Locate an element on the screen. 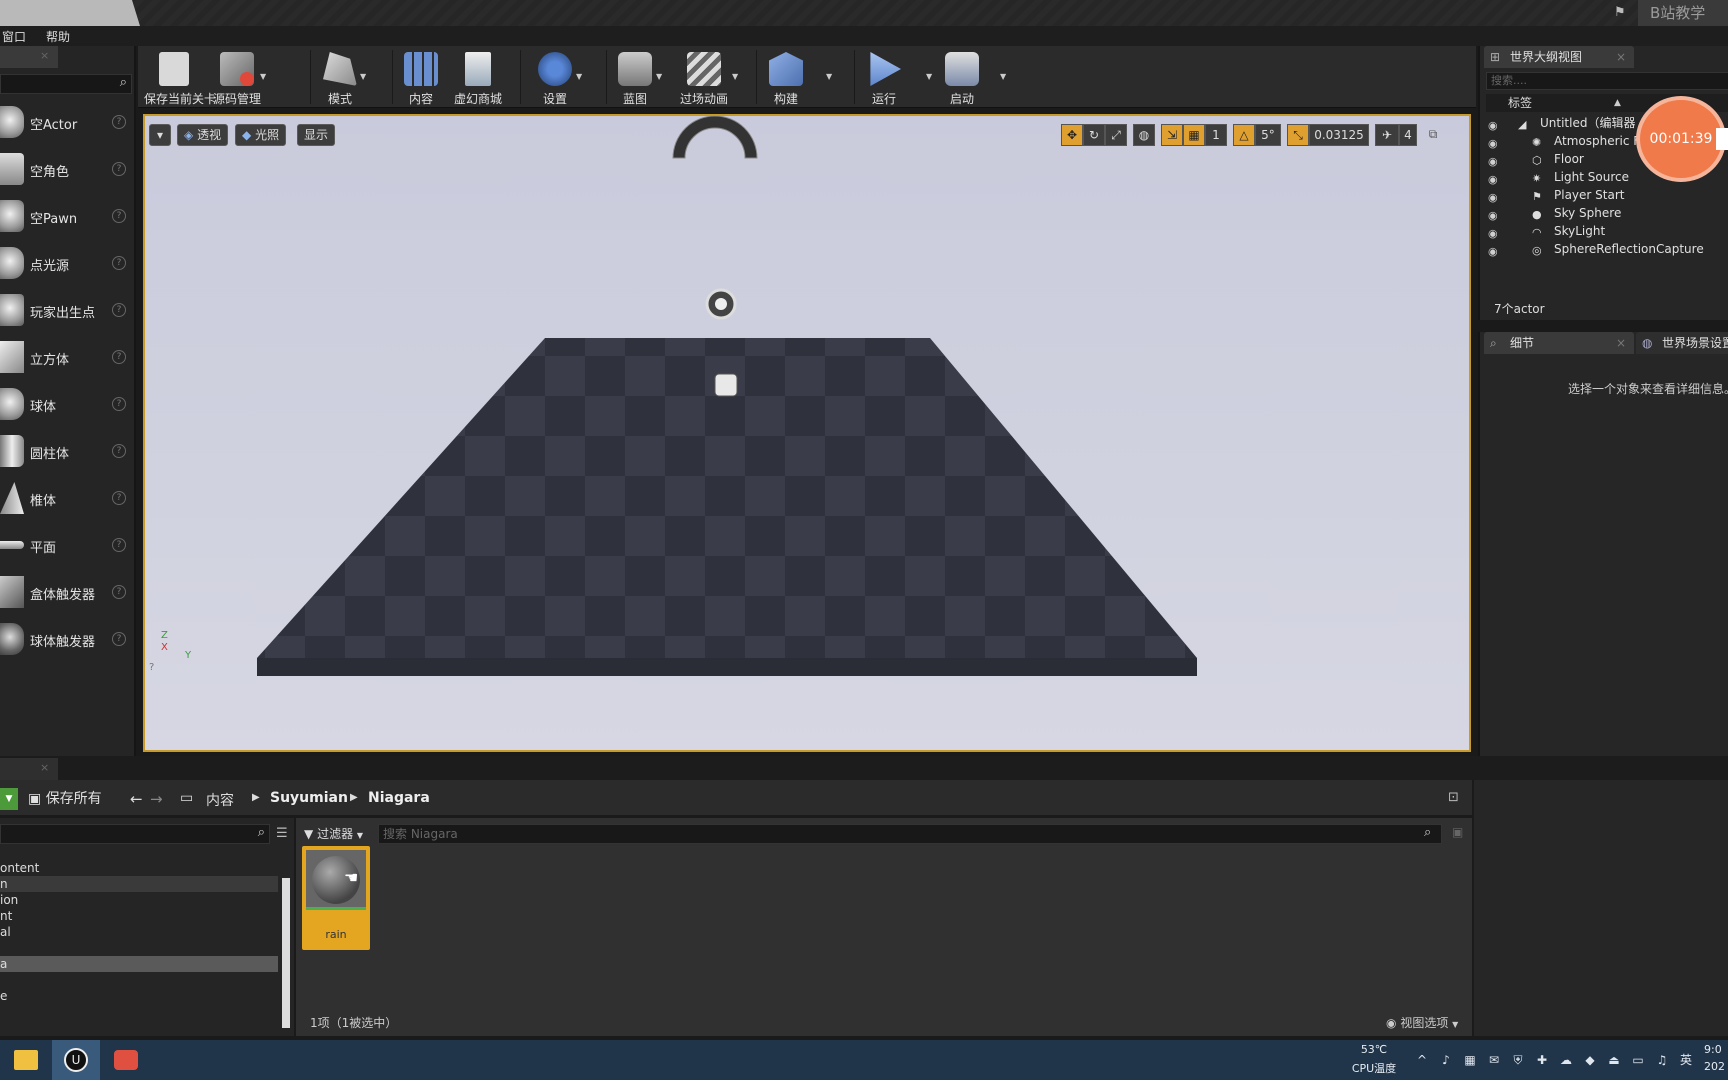 The image size is (1728, 1080). place-item-empty-actor: 空Actor ? is located at coordinates (67, 123).